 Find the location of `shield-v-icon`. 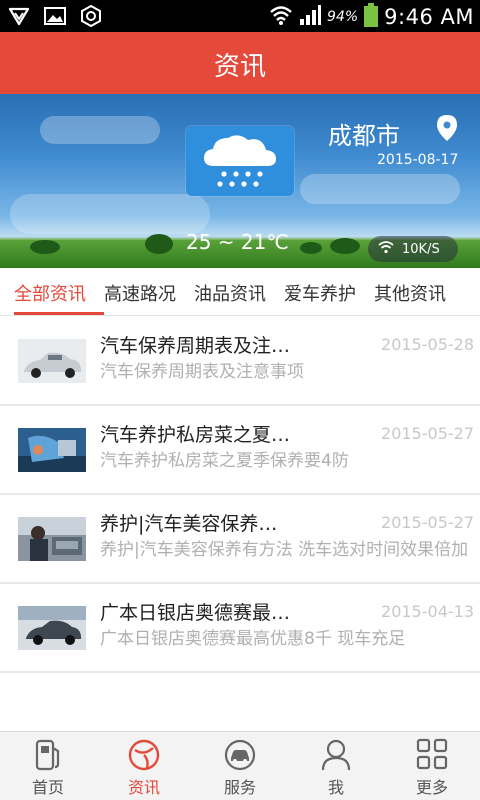

shield-v-icon is located at coordinates (19, 18).